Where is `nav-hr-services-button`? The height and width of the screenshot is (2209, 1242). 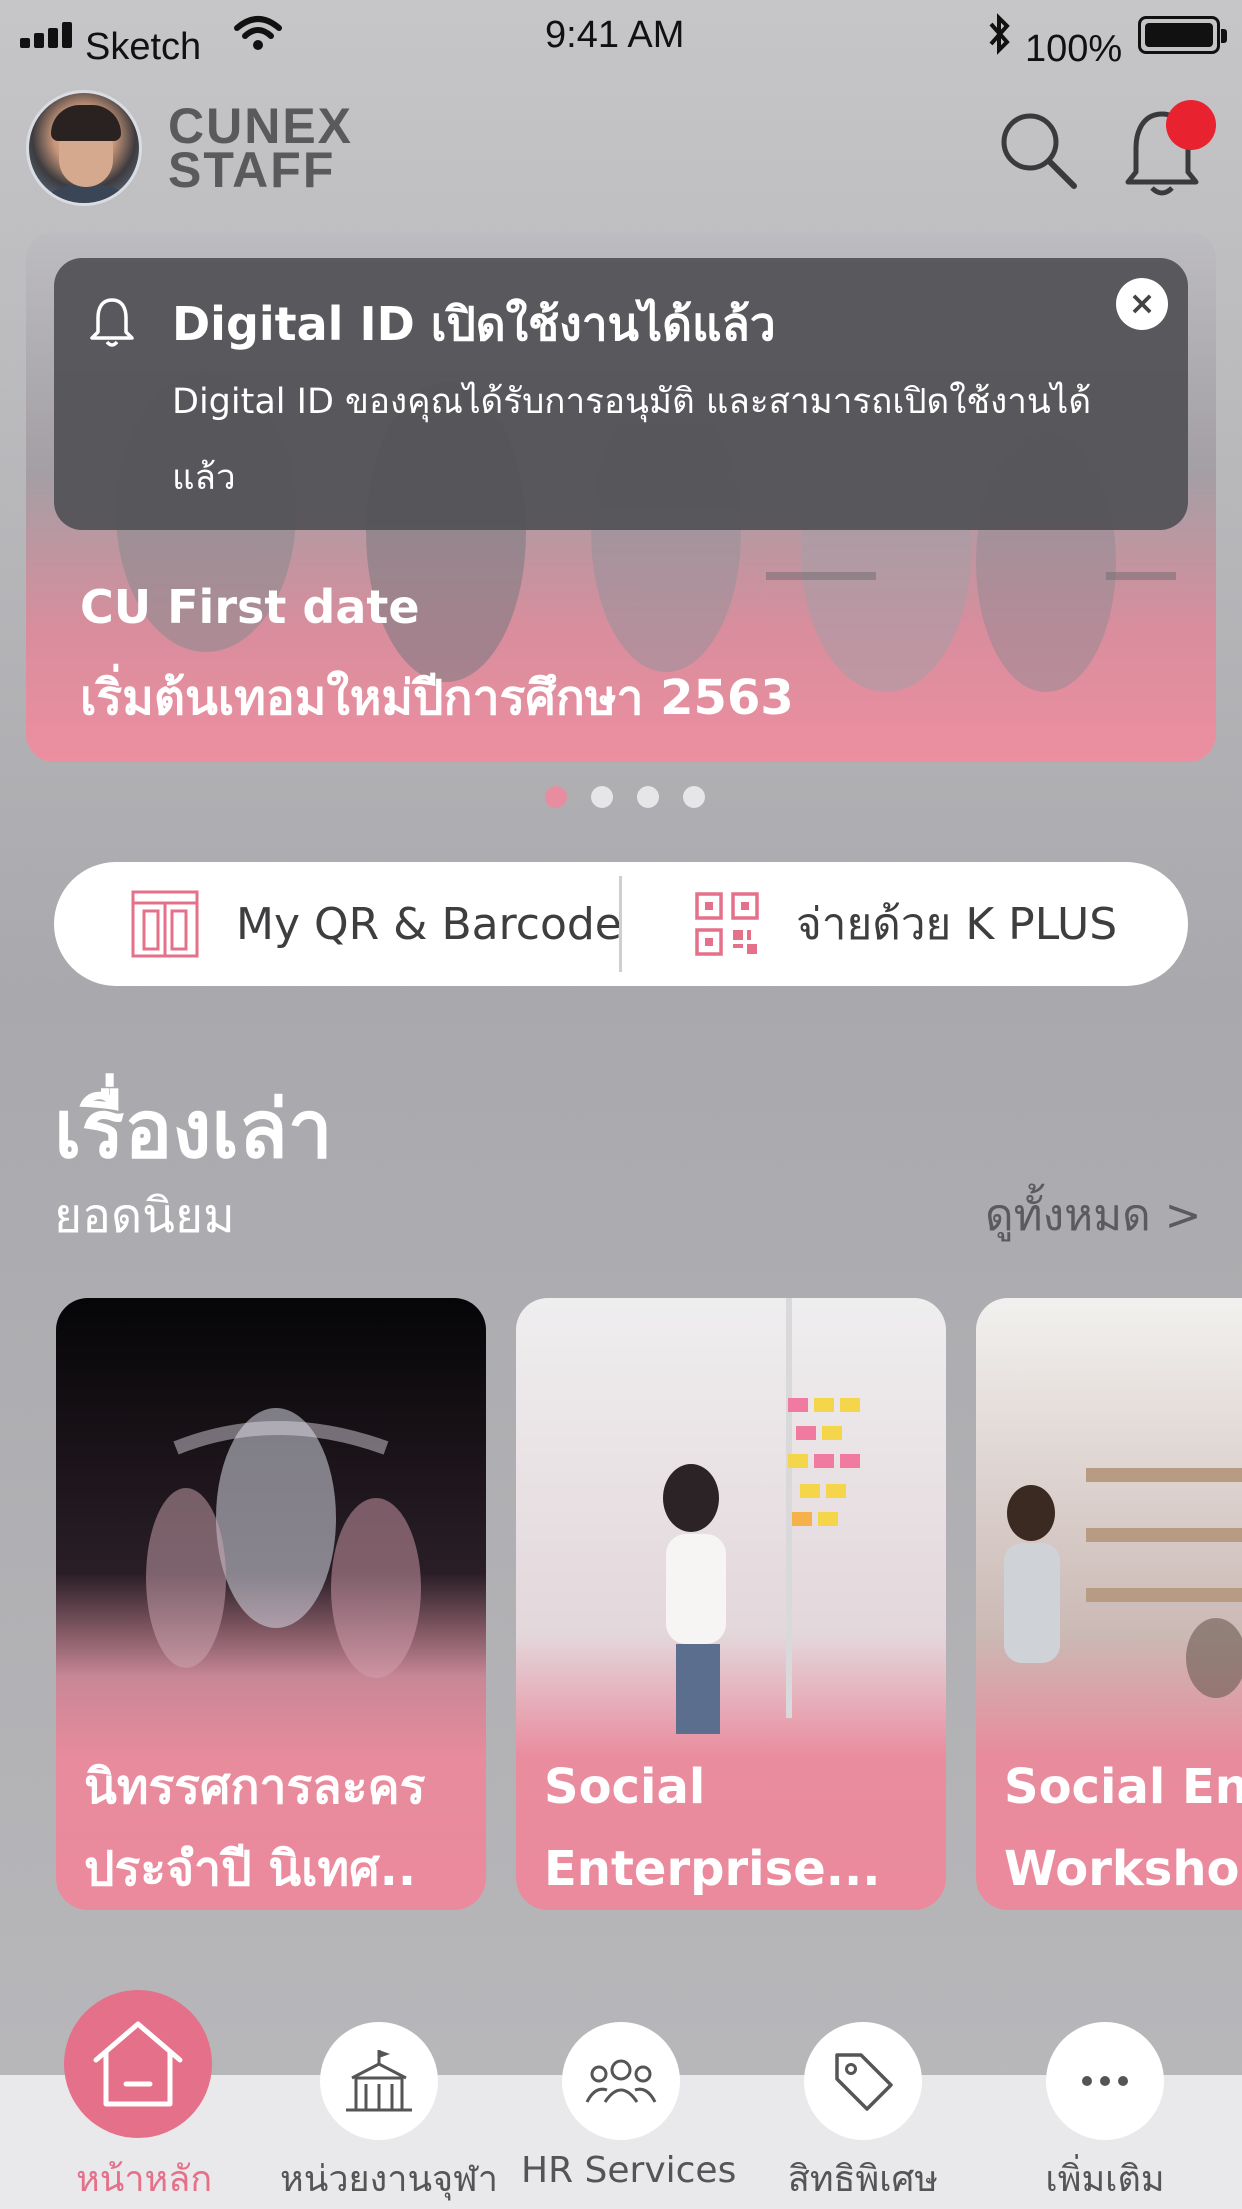
nav-hr-services-button is located at coordinates (621, 2081).